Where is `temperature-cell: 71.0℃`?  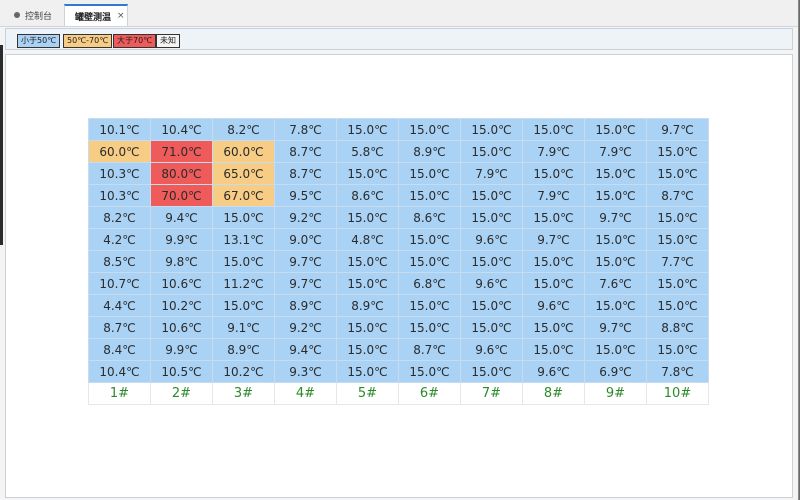
temperature-cell: 71.0℃ is located at coordinates (181, 151).